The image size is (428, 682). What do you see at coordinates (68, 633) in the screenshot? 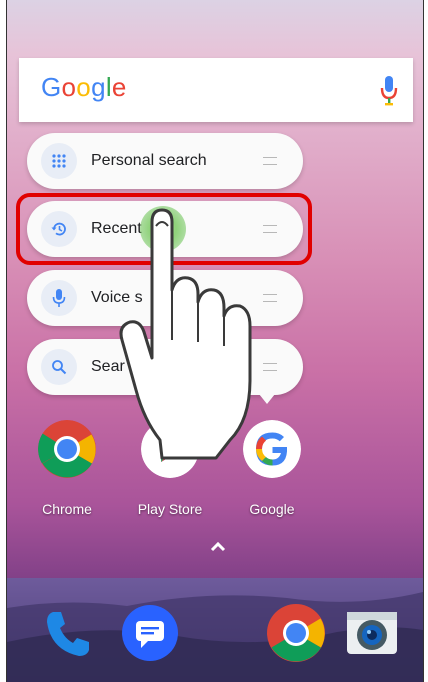
I see `phone-icon` at bounding box center [68, 633].